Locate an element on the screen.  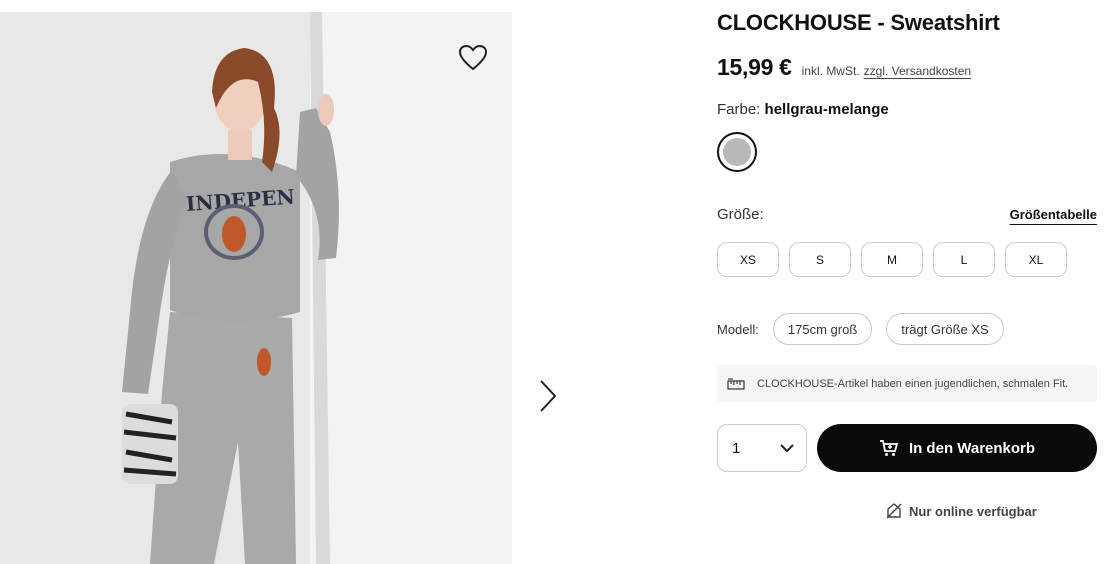
chevron-right-icon is located at coordinates (548, 396).